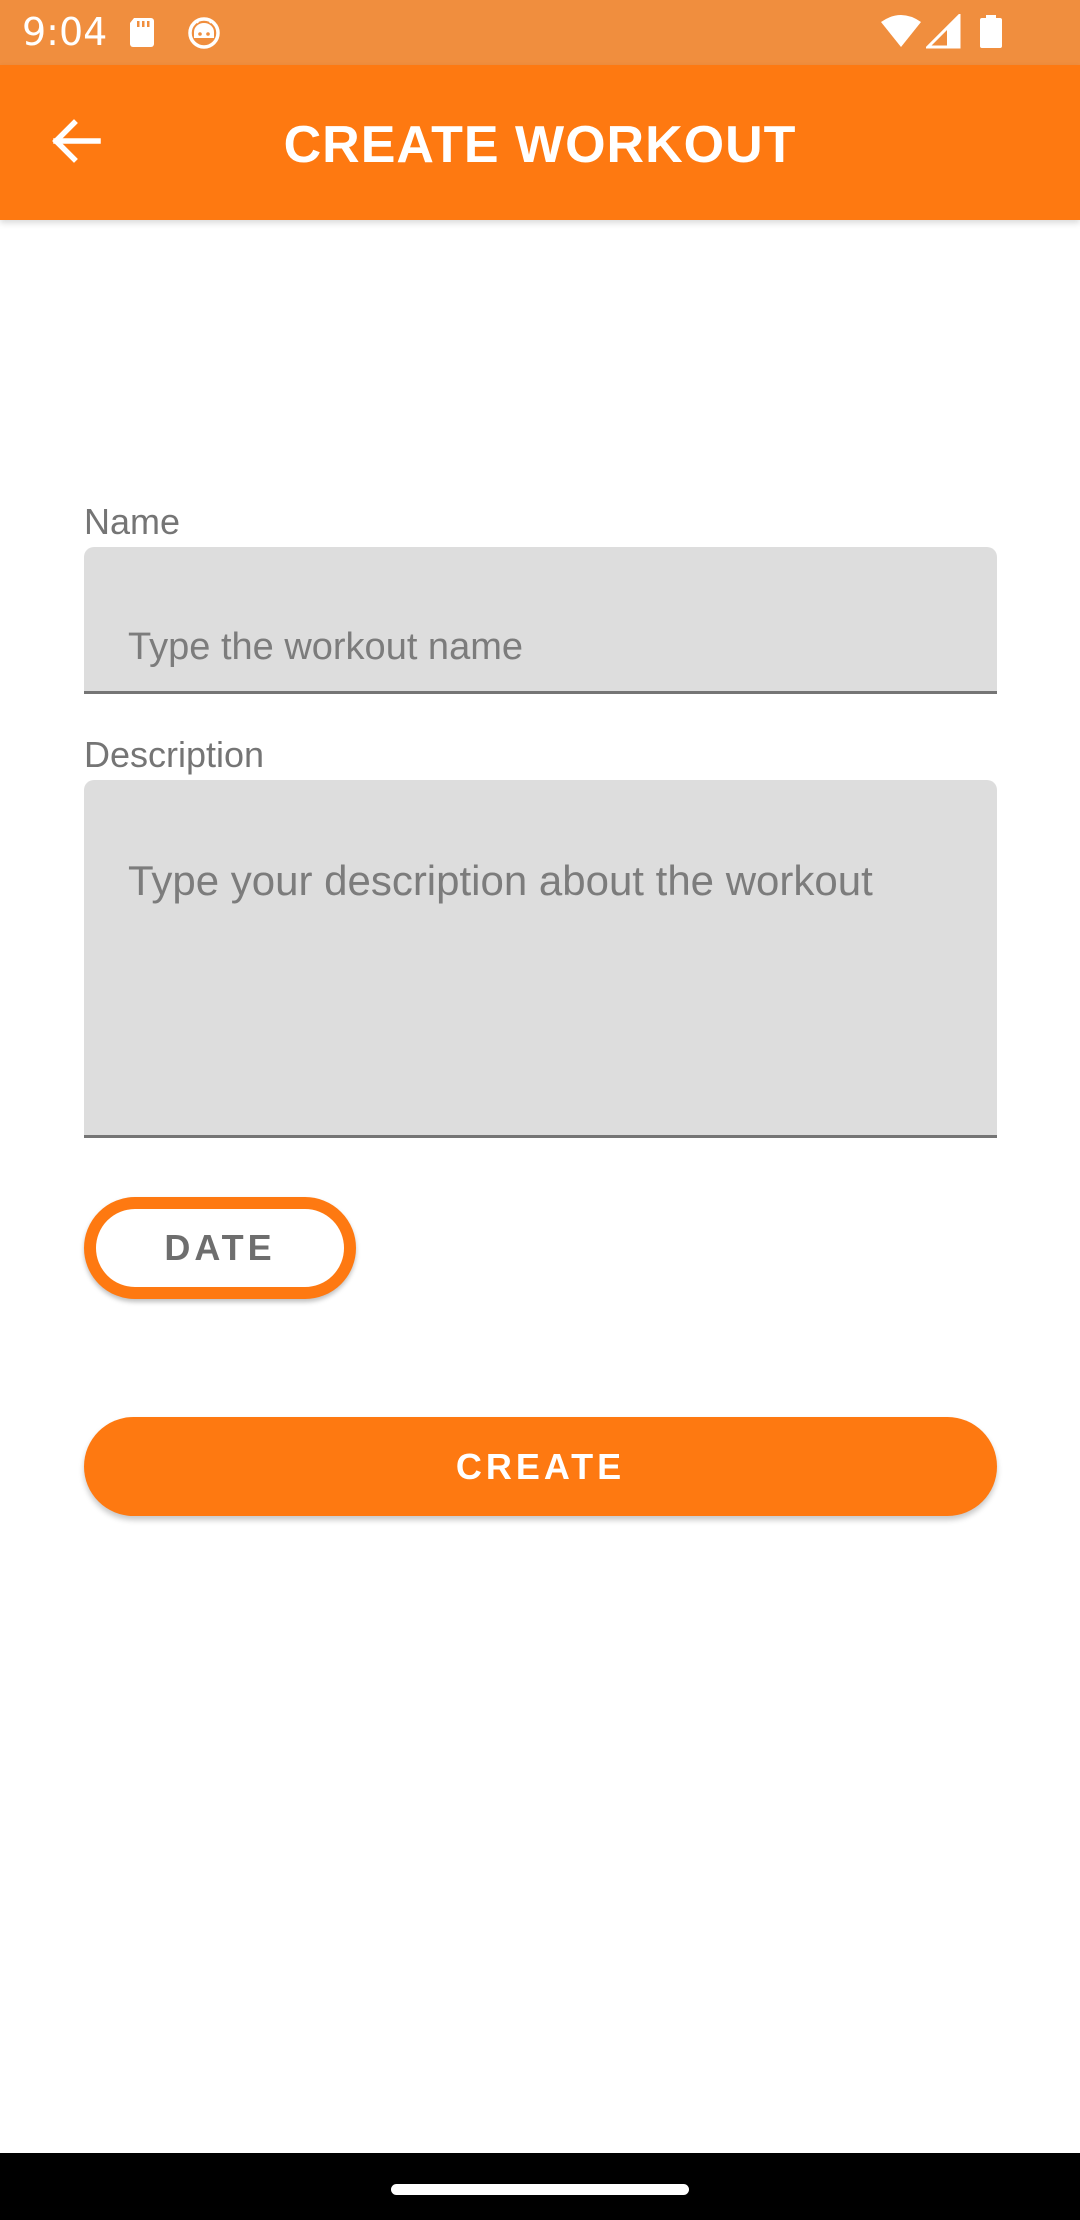 This screenshot has width=1080, height=2220. Describe the element at coordinates (540, 1466) in the screenshot. I see `create-button: CREATE` at that location.